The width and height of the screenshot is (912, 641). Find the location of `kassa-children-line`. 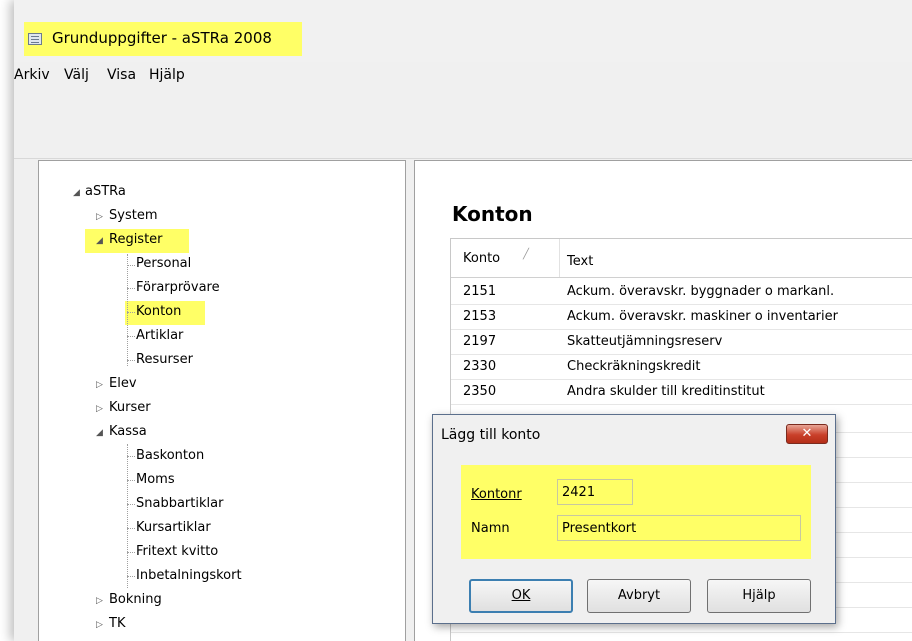

kassa-children-line is located at coordinates (127, 516).